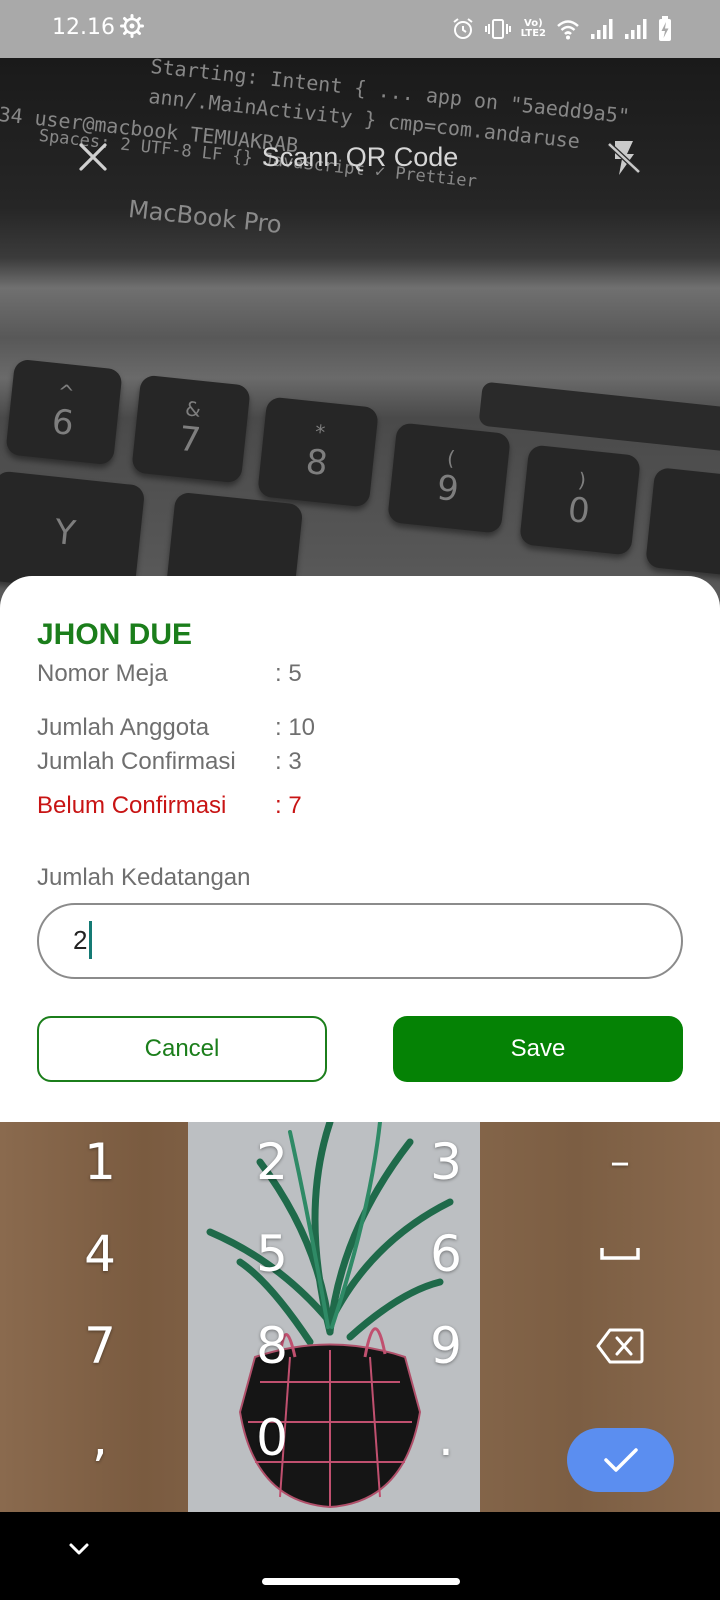 The height and width of the screenshot is (1600, 720). I want to click on signal-2-icon, so click(636, 29).